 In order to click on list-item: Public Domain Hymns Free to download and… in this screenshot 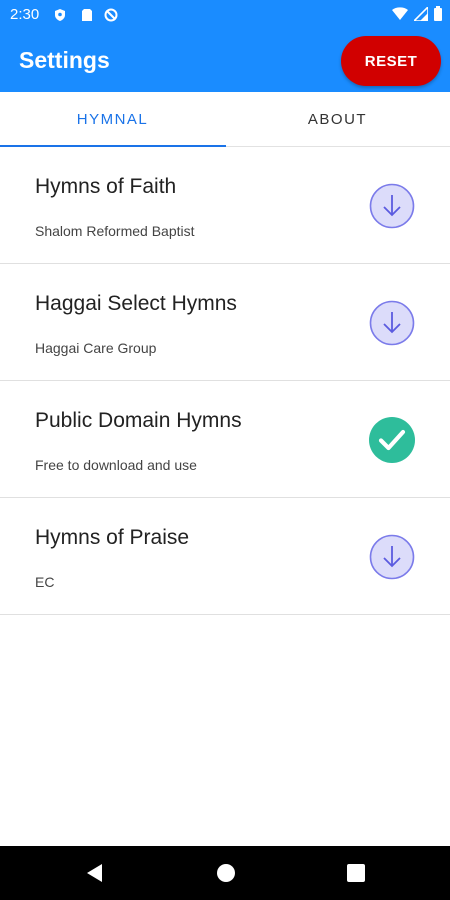, I will do `click(225, 439)`.